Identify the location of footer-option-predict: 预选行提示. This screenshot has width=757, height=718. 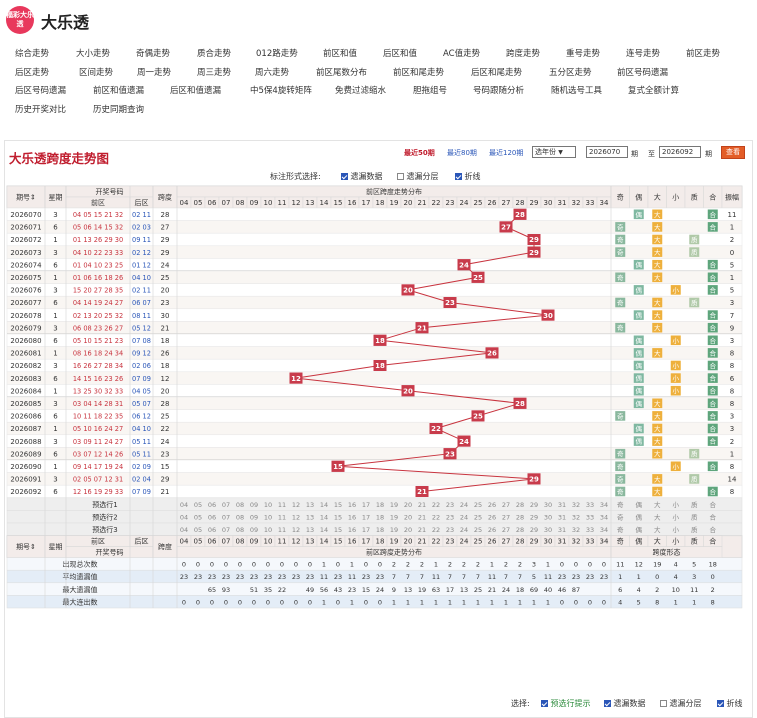
(566, 703).